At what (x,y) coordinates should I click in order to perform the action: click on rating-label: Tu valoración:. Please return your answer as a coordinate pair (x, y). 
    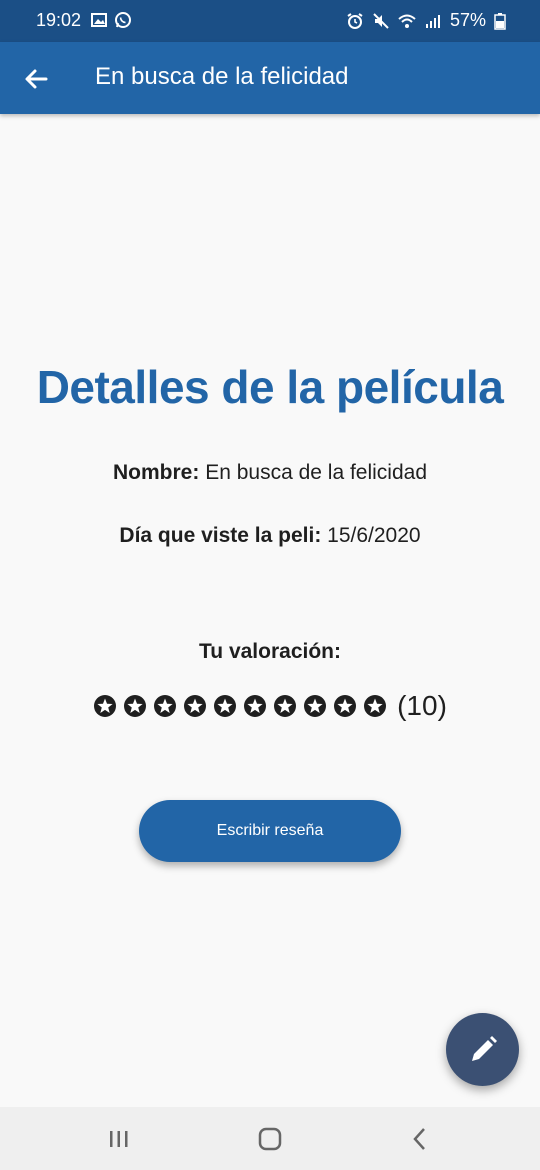
    Looking at the image, I should click on (270, 651).